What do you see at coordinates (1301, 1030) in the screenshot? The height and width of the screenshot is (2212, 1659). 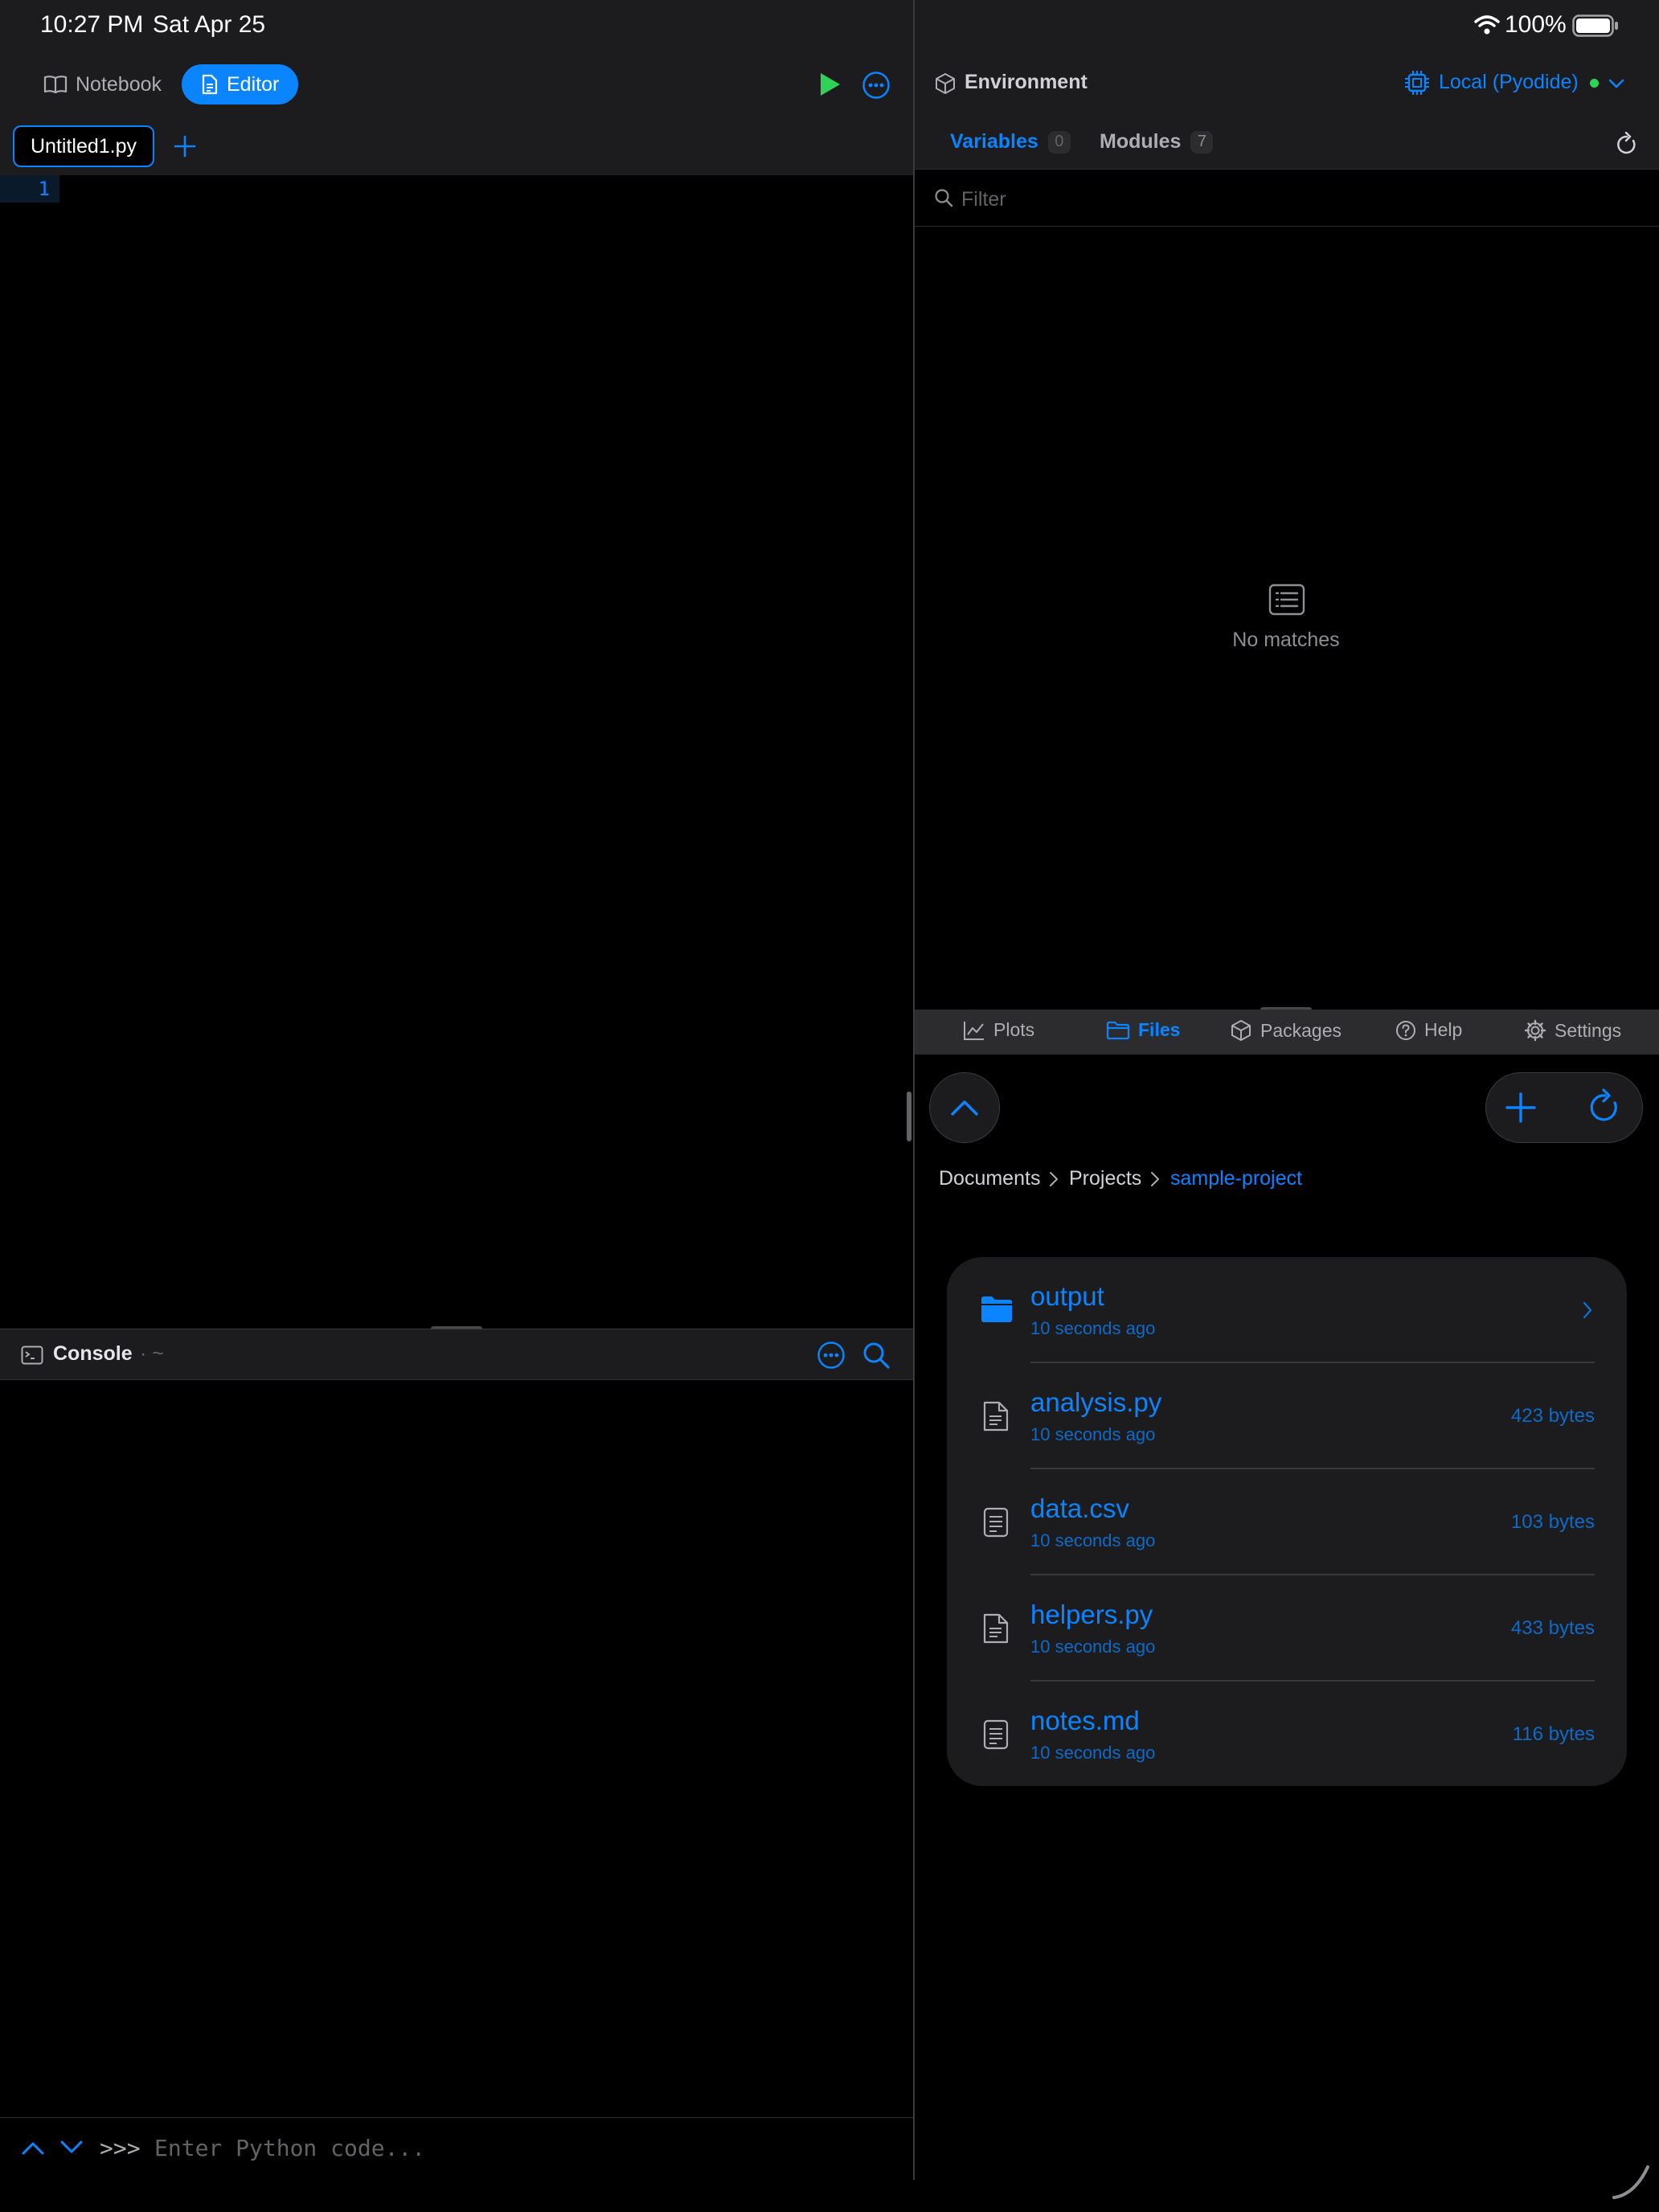 I see `tab-packages-label: Packages` at bounding box center [1301, 1030].